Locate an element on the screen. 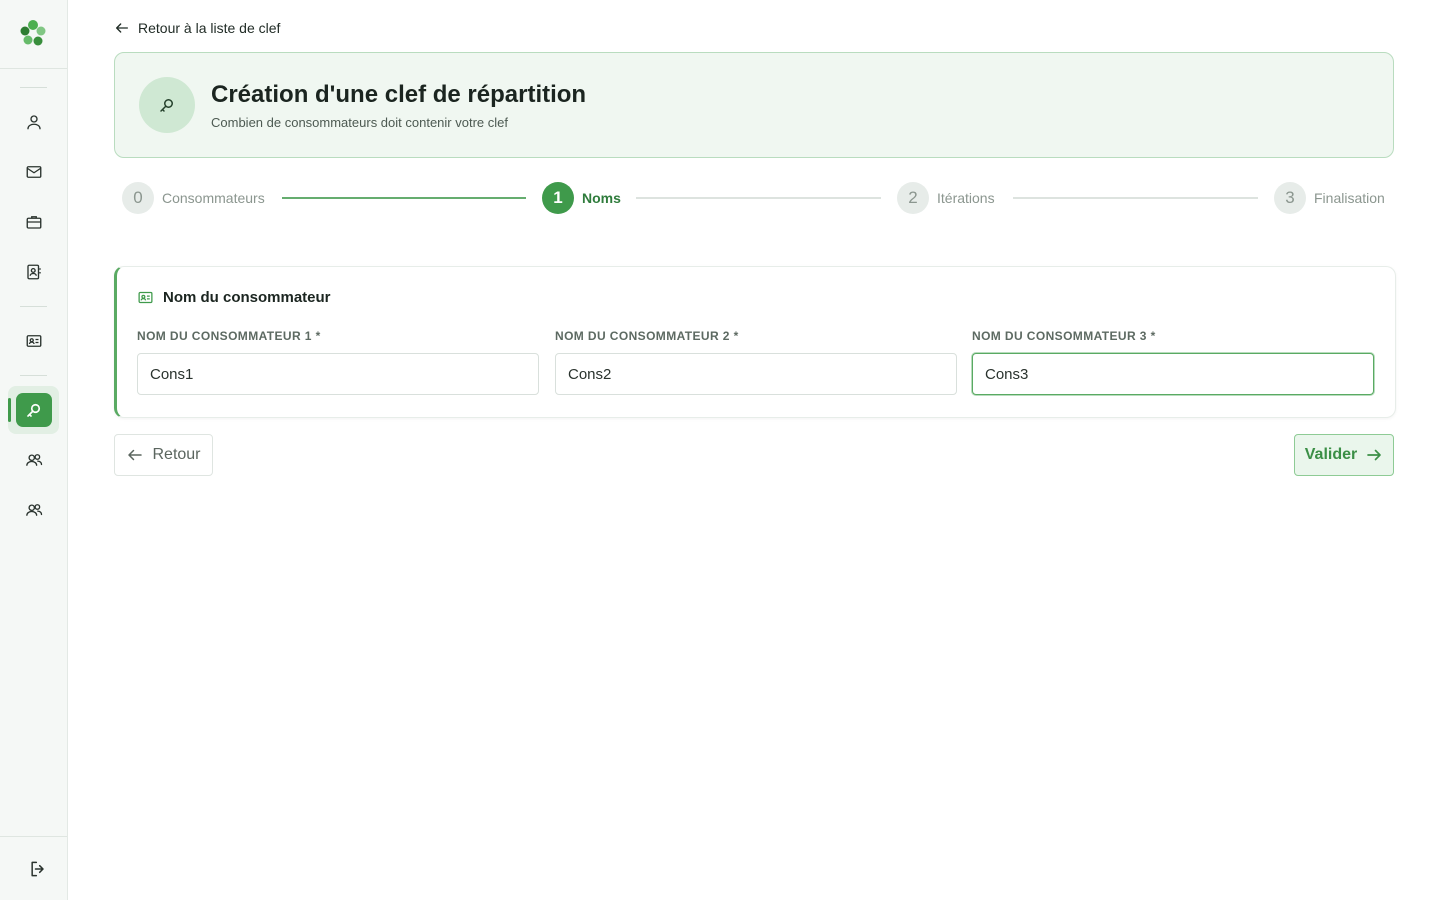  step-number: 1 is located at coordinates (558, 198).